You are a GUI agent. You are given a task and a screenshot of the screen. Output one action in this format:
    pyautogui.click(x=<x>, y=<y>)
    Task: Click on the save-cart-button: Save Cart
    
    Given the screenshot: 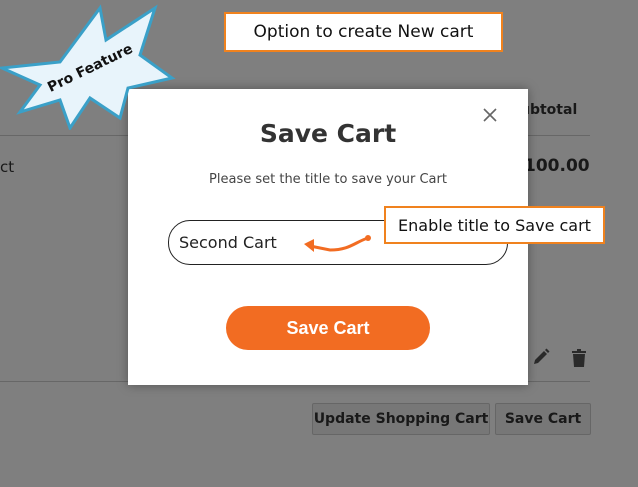 What is the action you would take?
    pyautogui.click(x=328, y=328)
    